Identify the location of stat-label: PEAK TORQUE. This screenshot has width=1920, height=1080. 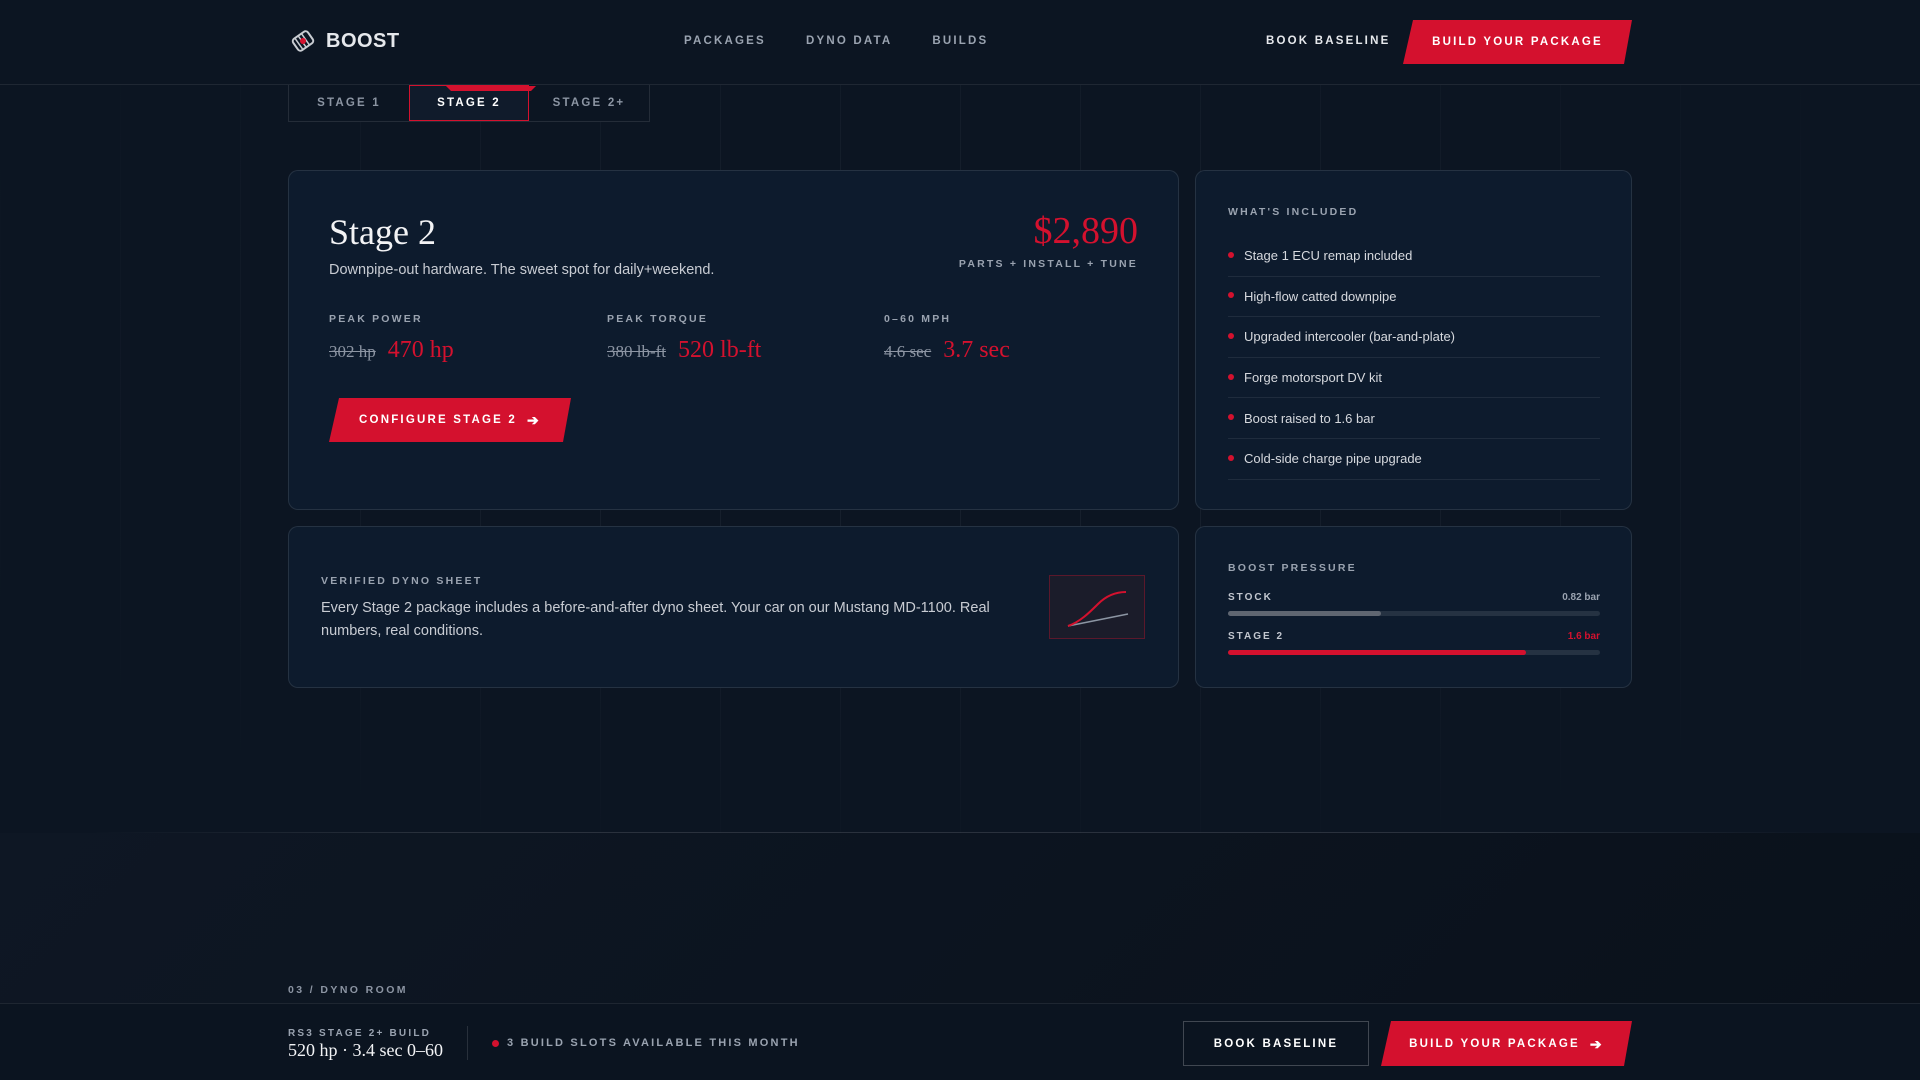
(658, 319).